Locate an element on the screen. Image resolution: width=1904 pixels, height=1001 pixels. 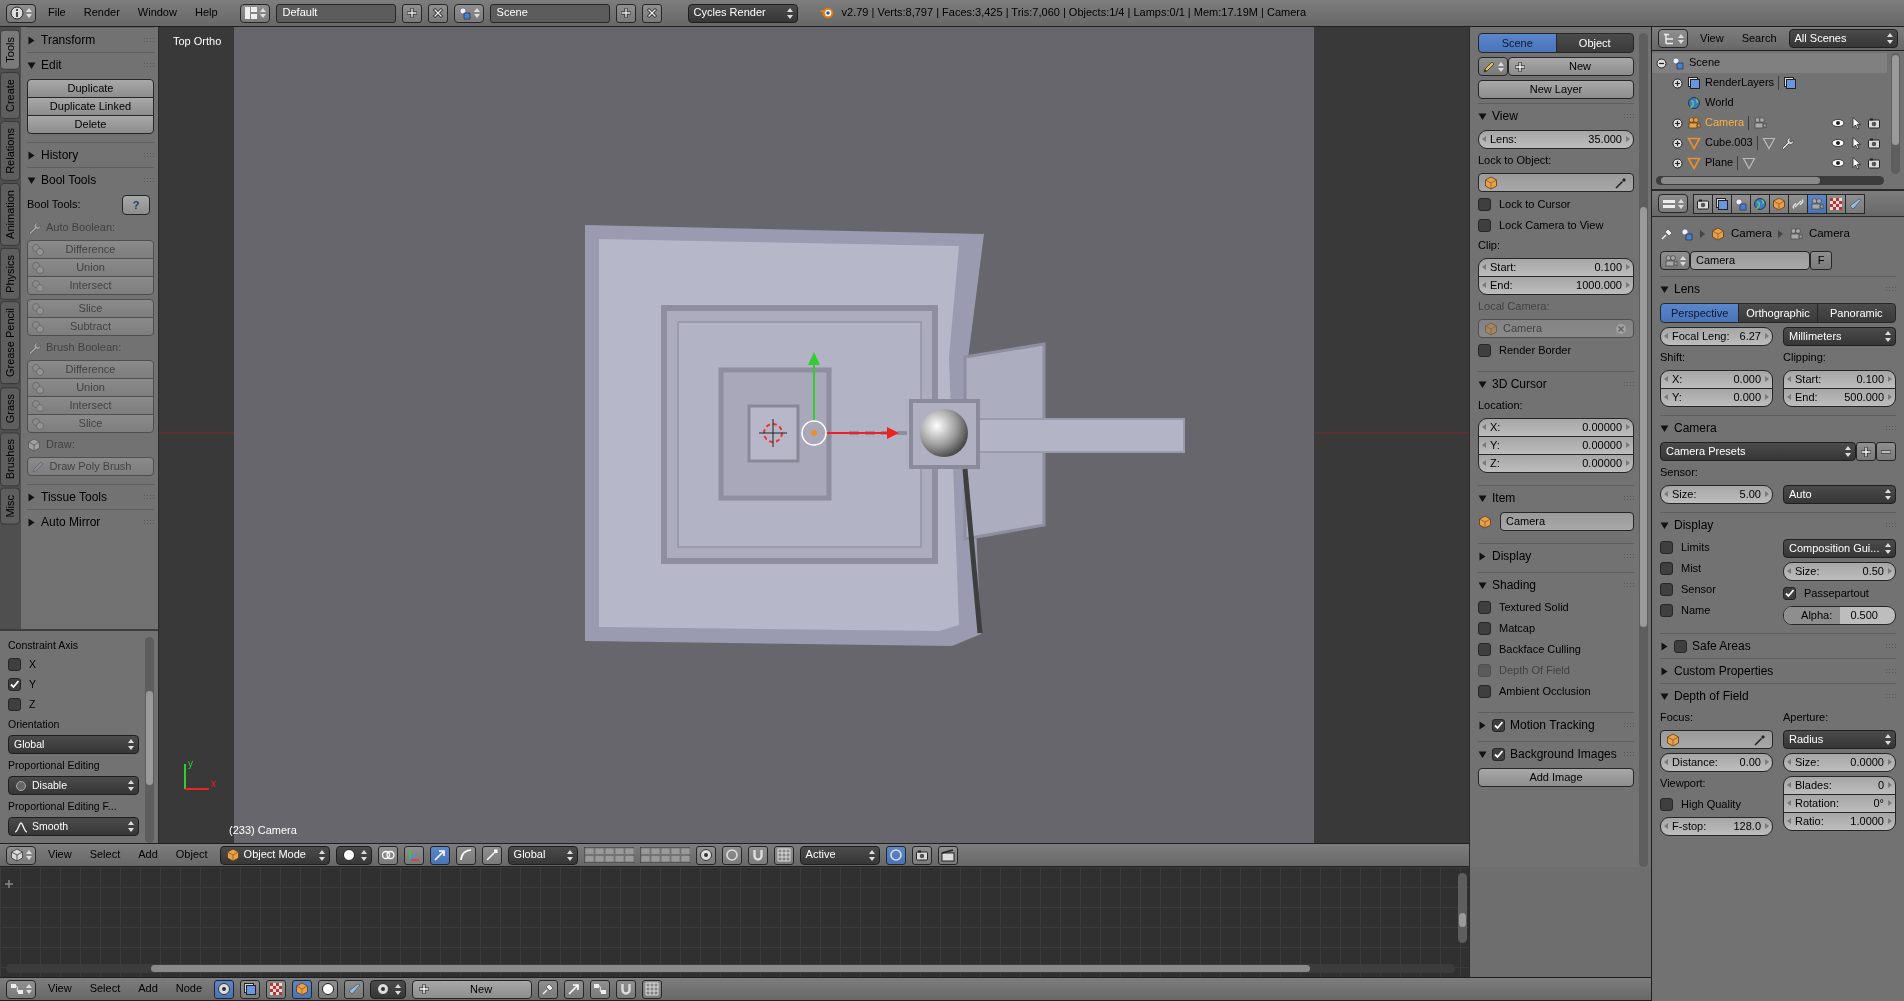
dropdown: Active is located at coordinates (839, 855).